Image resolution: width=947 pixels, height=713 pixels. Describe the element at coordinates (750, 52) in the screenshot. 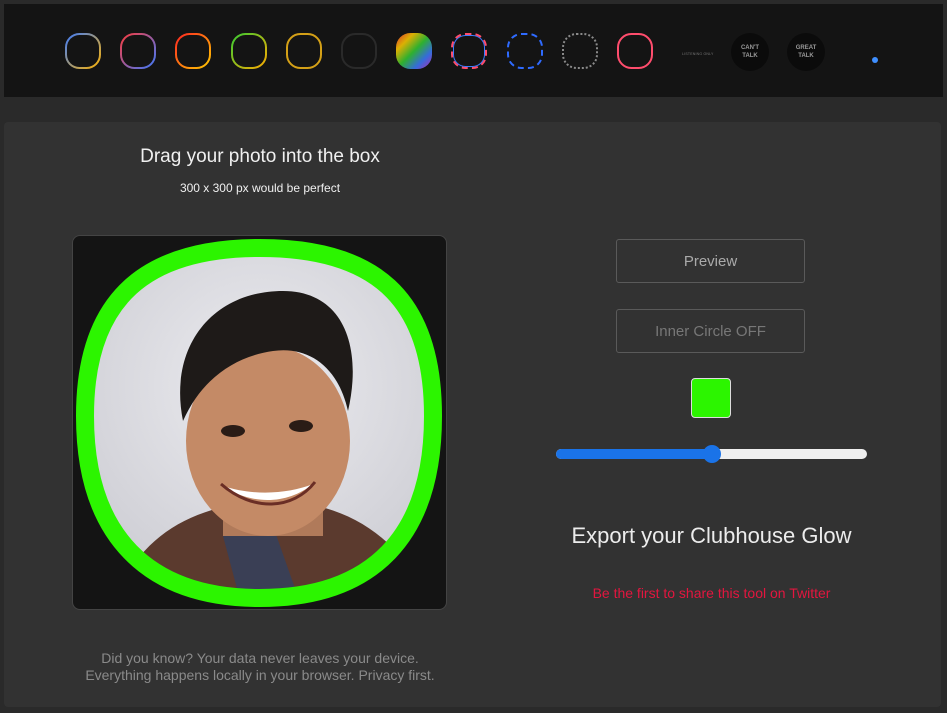

I see `badge-cant-talk: CAN'T TALK` at that location.